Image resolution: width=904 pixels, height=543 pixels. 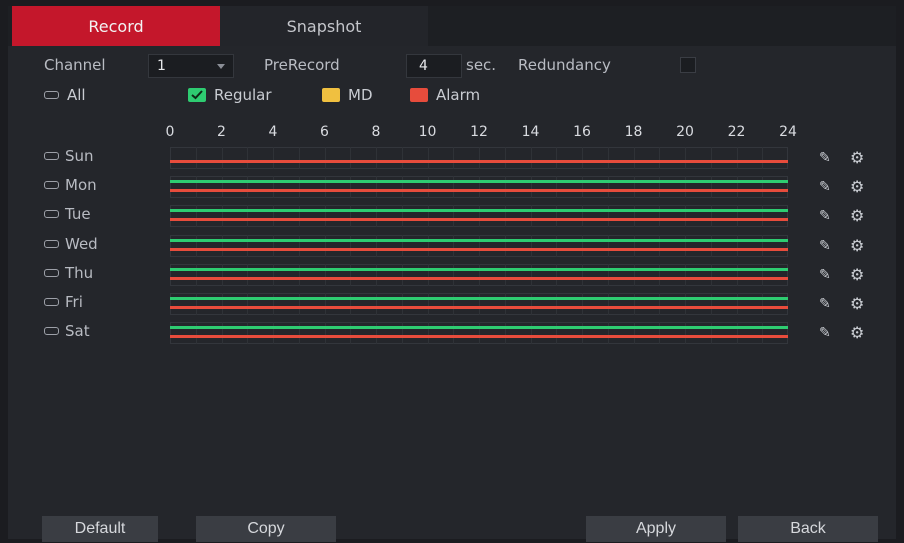 I want to click on md-swatch, so click(x=331, y=95).